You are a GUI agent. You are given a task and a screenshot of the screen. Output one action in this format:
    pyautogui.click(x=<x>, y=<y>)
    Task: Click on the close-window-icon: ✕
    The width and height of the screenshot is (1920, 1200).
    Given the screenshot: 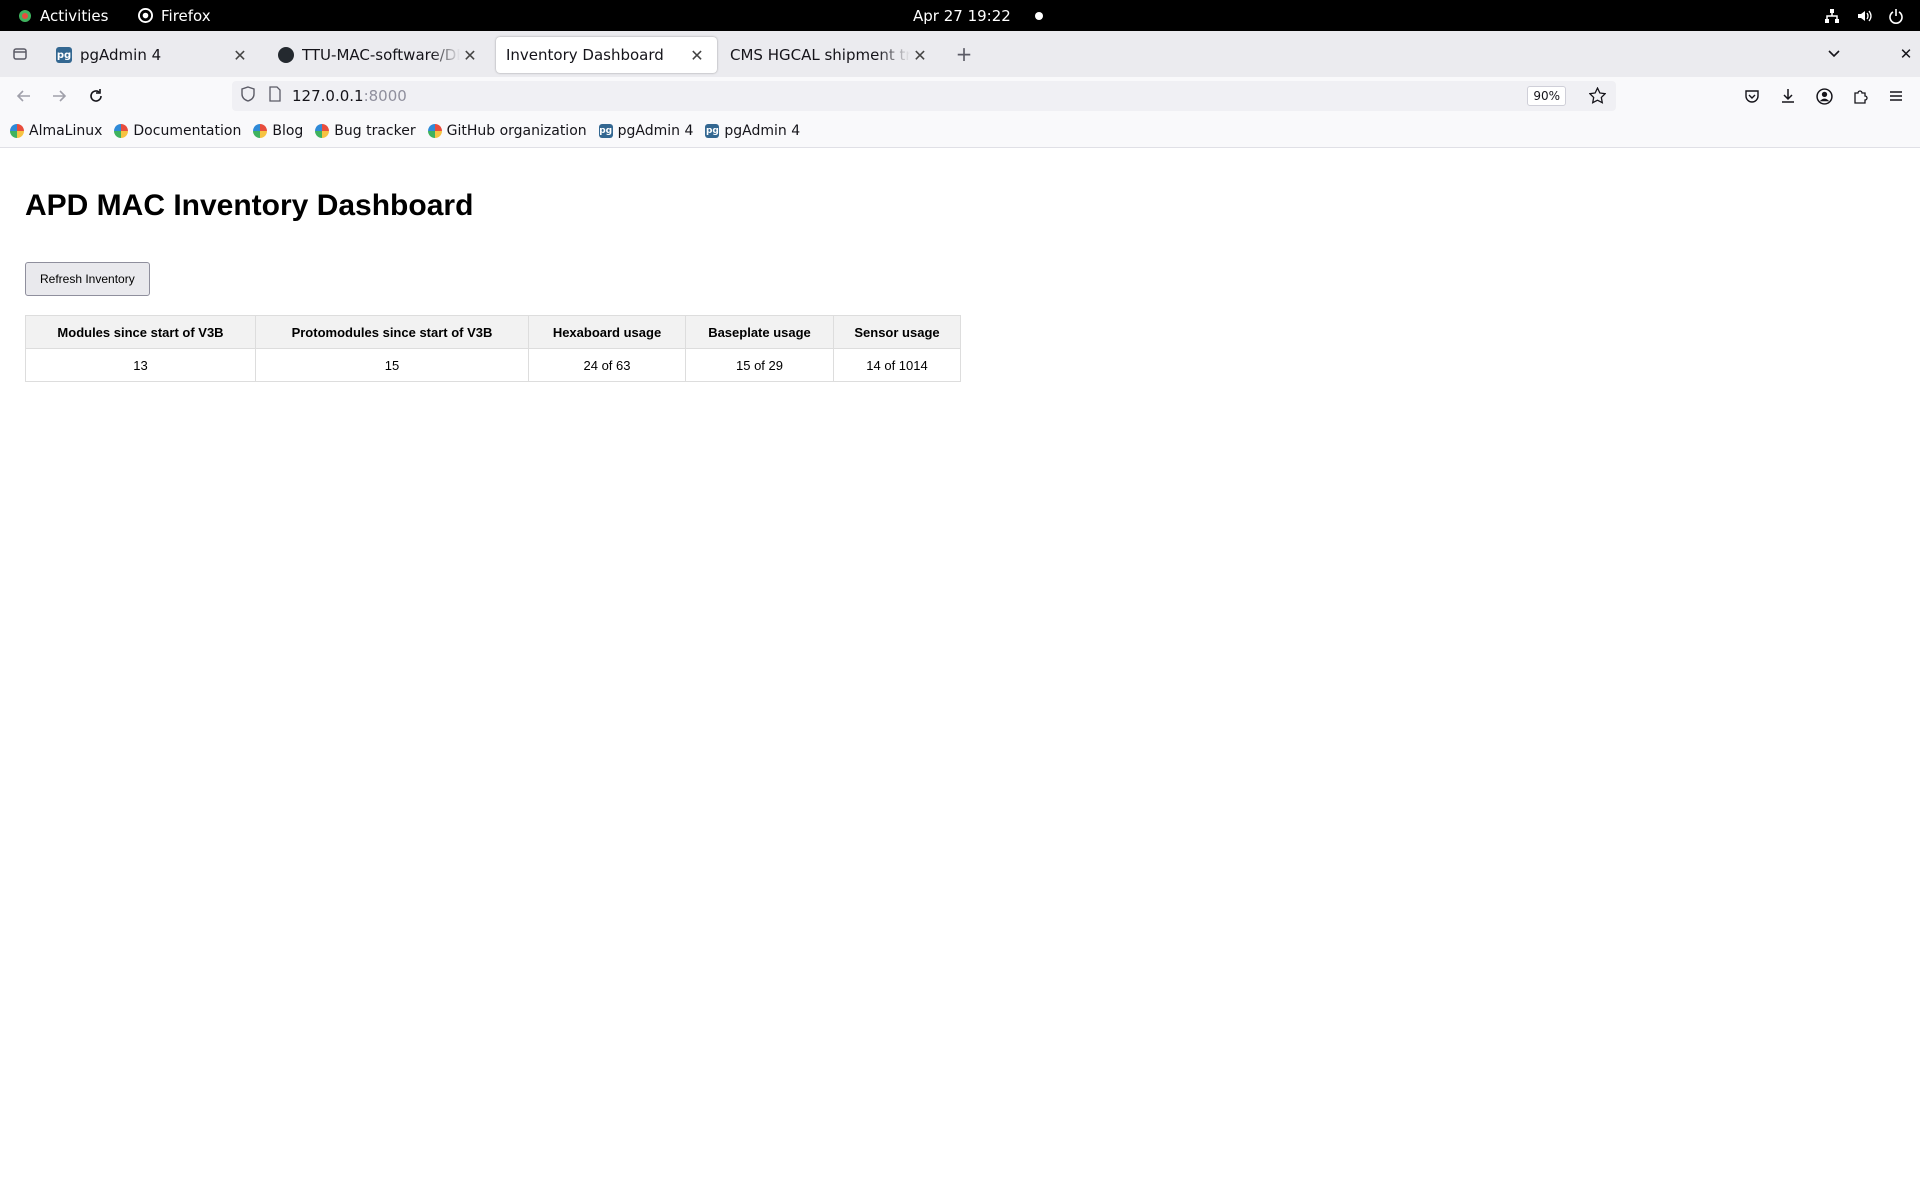 What is the action you would take?
    pyautogui.click(x=1906, y=54)
    